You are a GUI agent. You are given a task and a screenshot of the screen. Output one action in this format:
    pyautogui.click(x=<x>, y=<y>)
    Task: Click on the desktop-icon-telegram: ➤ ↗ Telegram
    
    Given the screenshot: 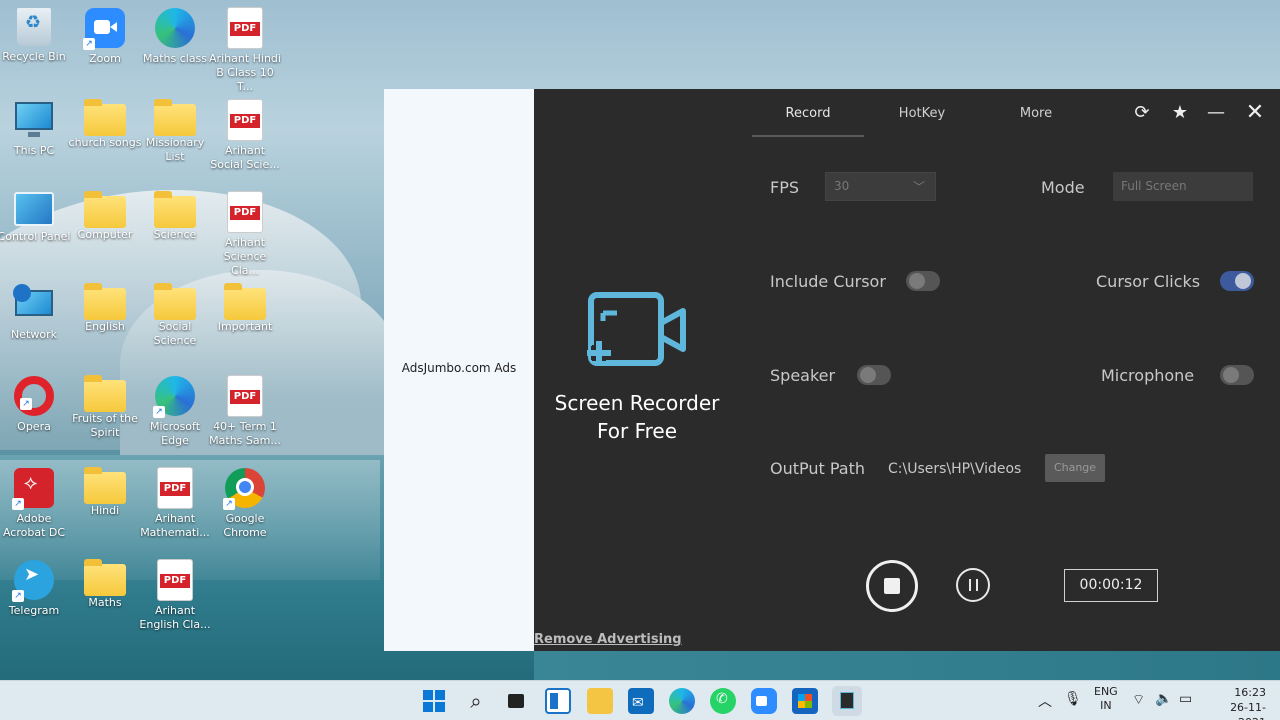 What is the action you would take?
    pyautogui.click(x=35, y=589)
    